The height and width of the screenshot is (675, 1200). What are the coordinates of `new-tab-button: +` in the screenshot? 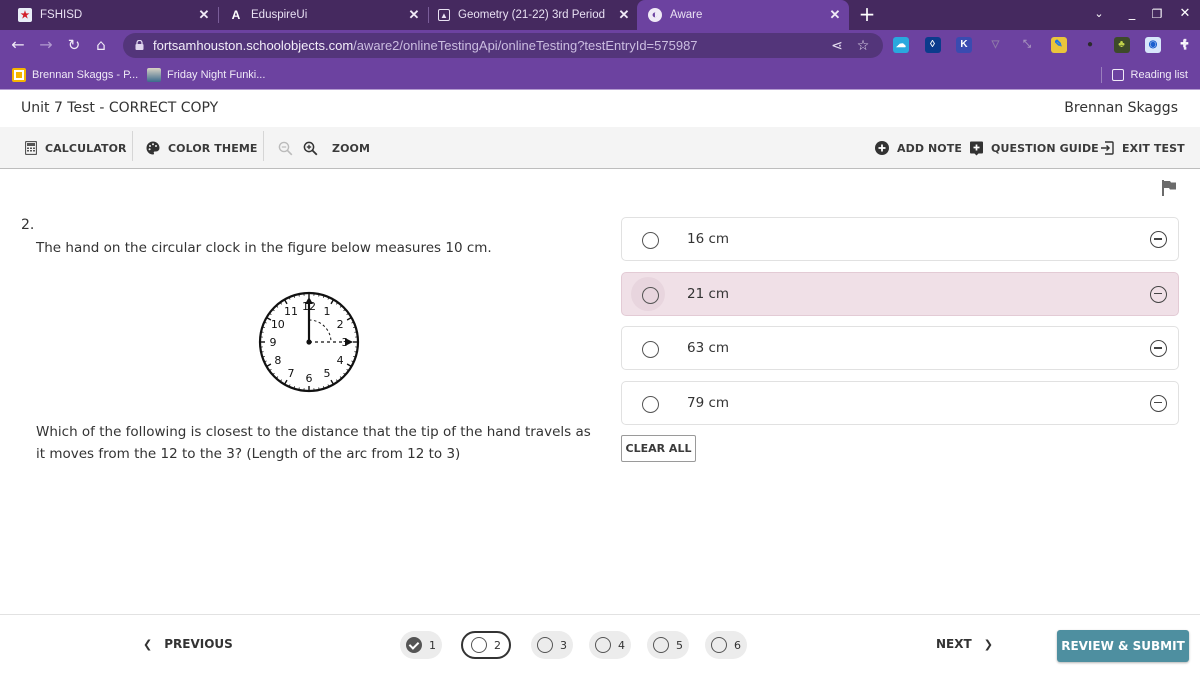 It's located at (867, 14).